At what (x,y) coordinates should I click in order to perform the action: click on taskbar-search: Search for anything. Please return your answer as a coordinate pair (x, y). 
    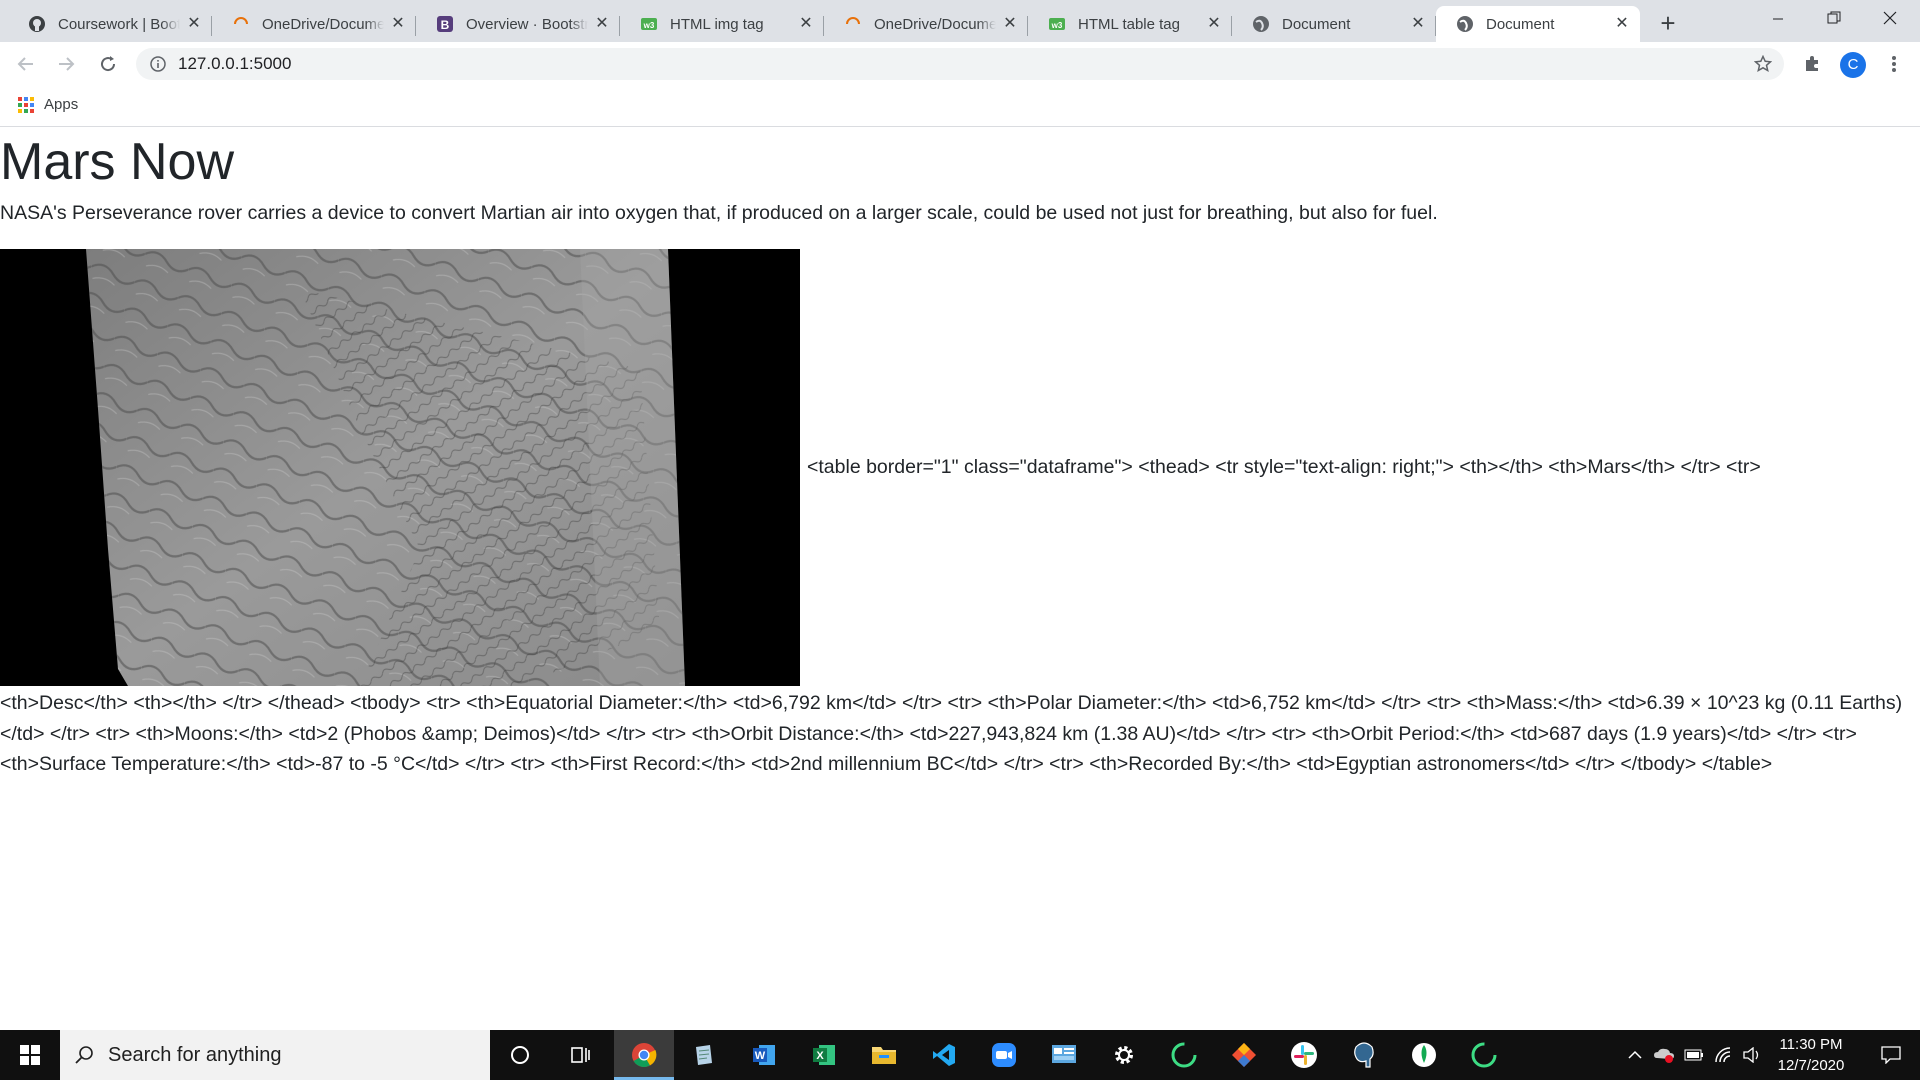
    Looking at the image, I should click on (275, 1055).